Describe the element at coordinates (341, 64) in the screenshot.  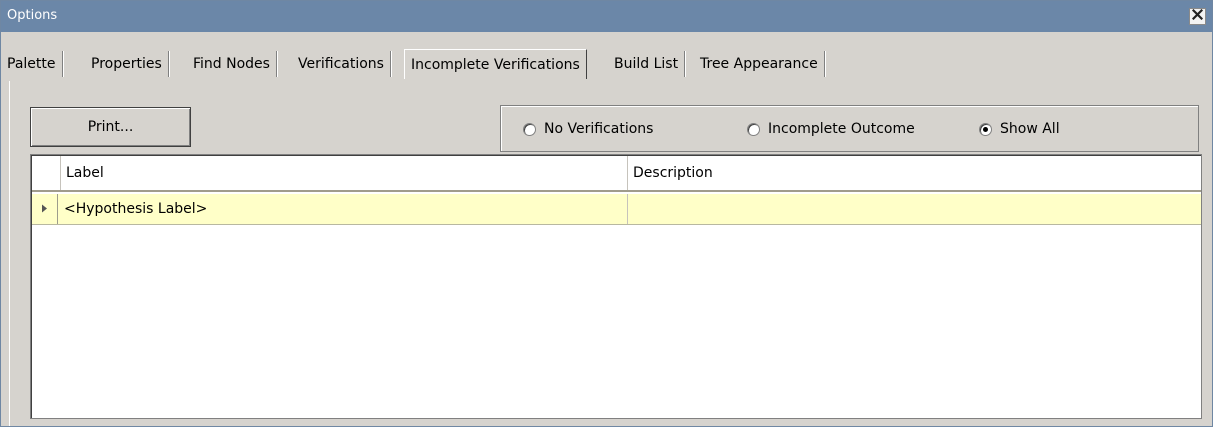
I see `tab-verifications: Verifications` at that location.